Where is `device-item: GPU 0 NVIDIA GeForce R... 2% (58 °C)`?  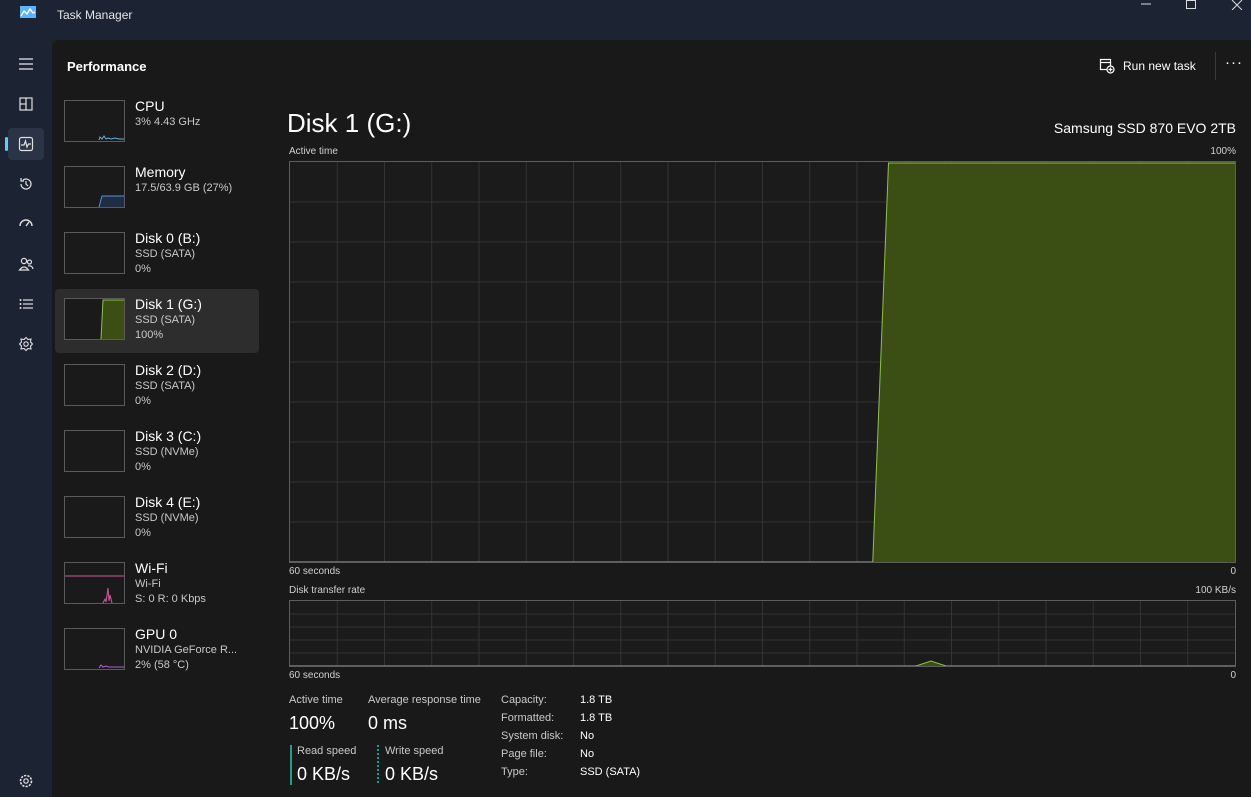 device-item: GPU 0 NVIDIA GeForce R... 2% (58 °C) is located at coordinates (157, 651).